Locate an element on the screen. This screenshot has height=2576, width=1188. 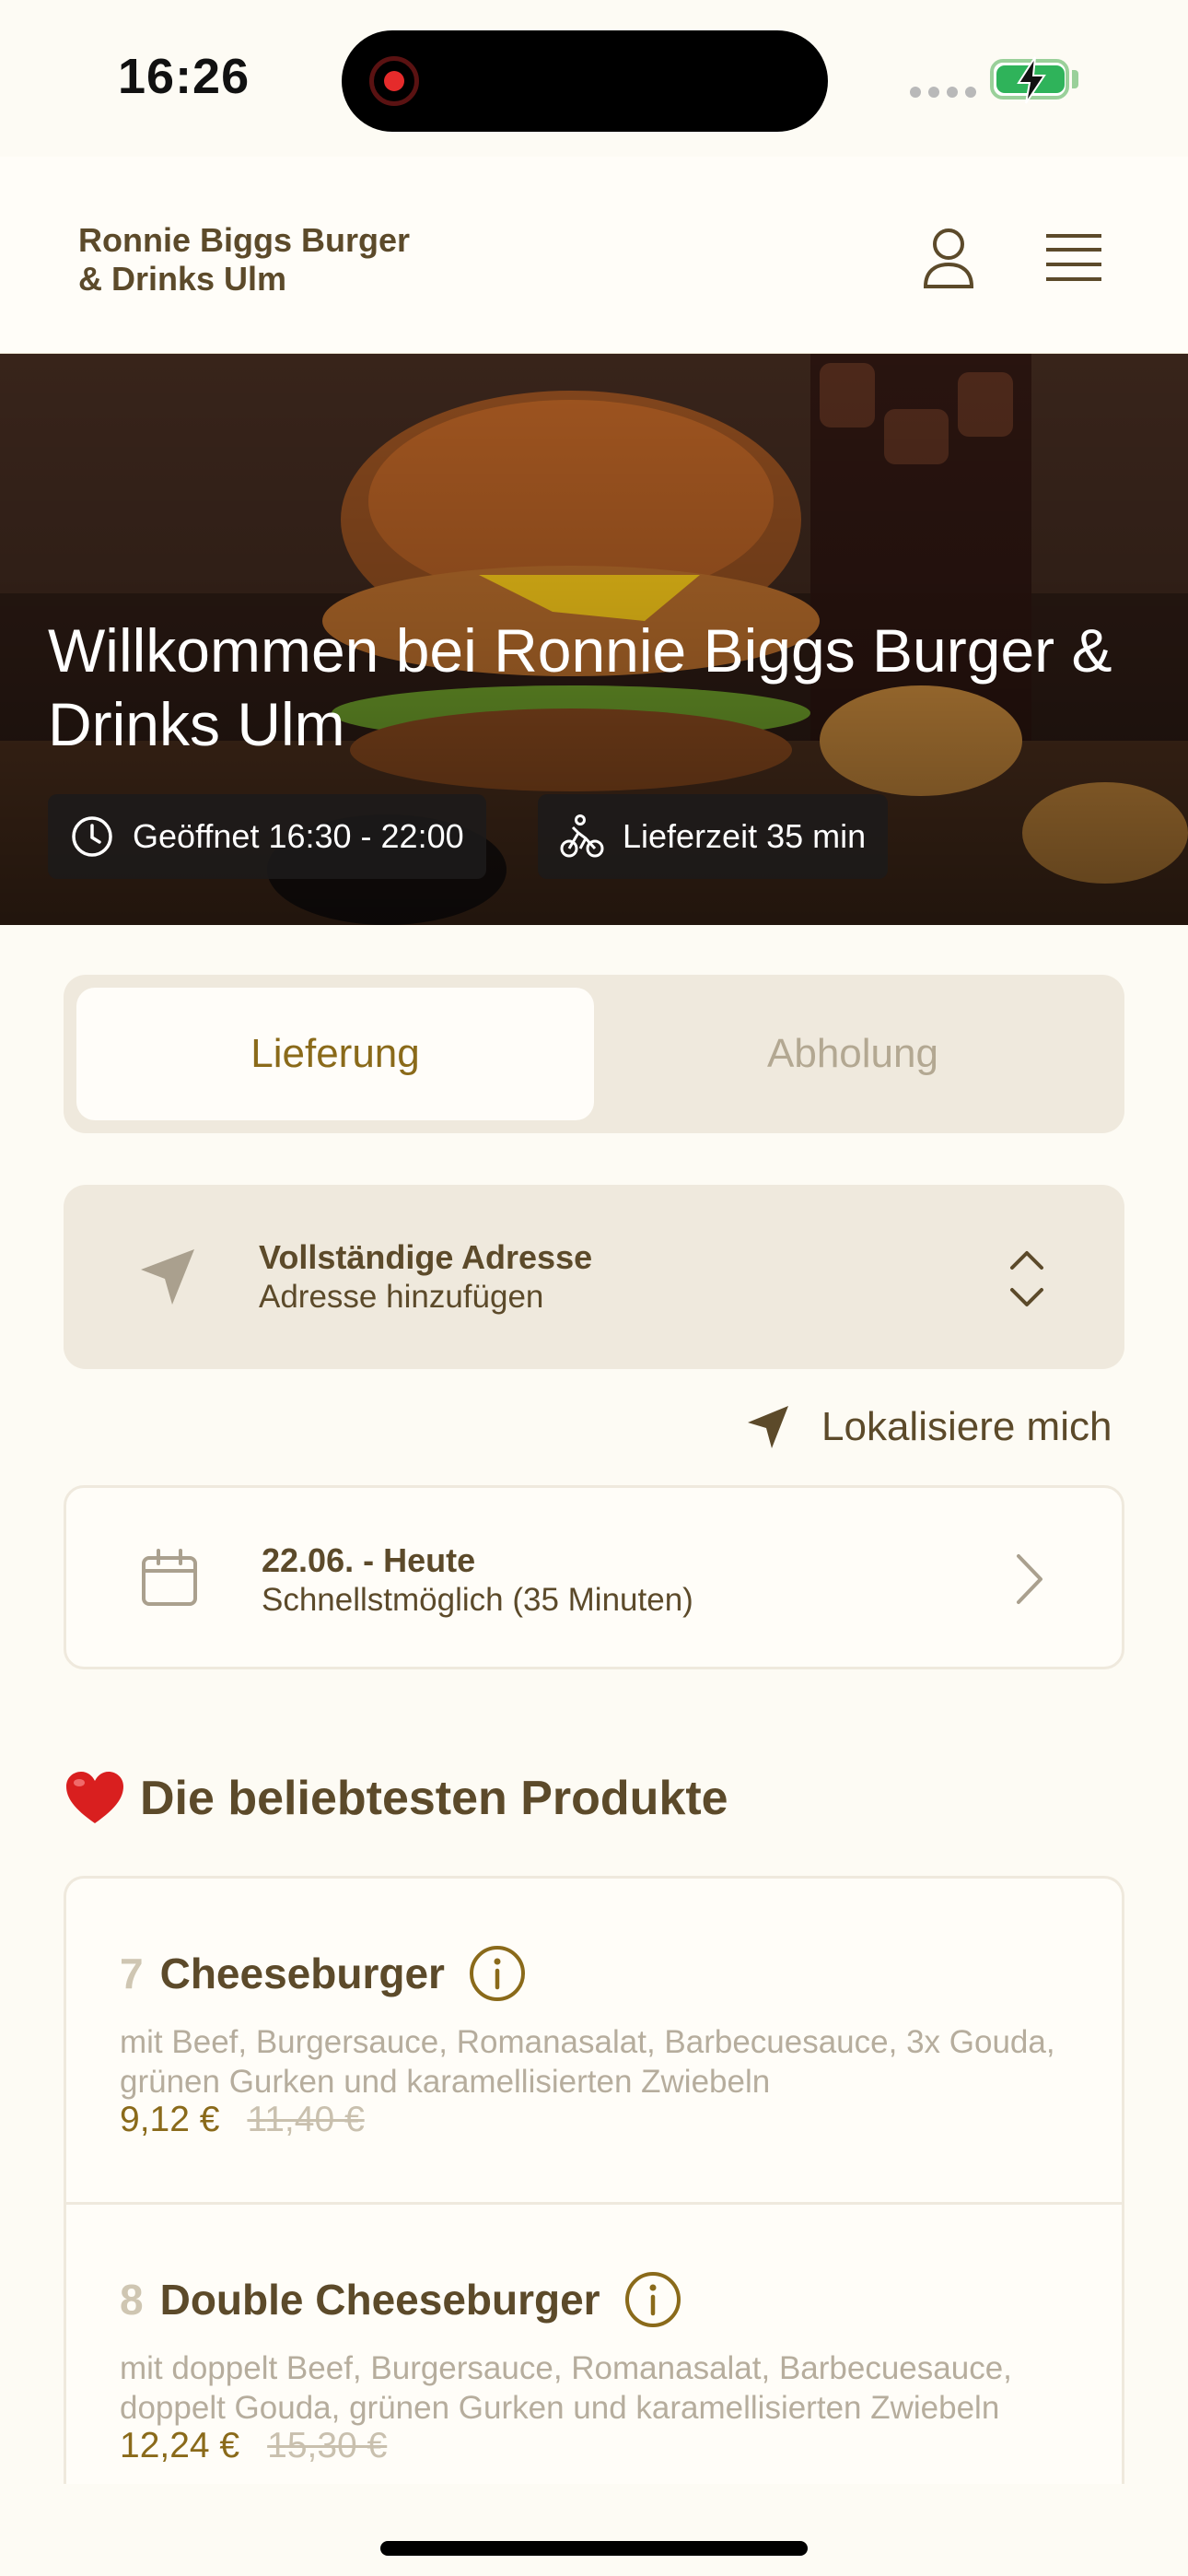
restaurant-name: Ronnie Biggs Burger & Drinks Ulm is located at coordinates (271, 260).